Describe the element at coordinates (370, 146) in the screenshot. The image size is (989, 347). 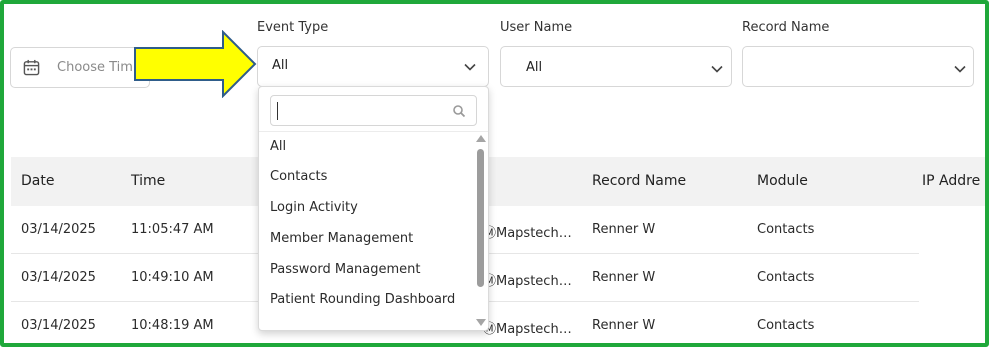
I see `option-all: All` at that location.